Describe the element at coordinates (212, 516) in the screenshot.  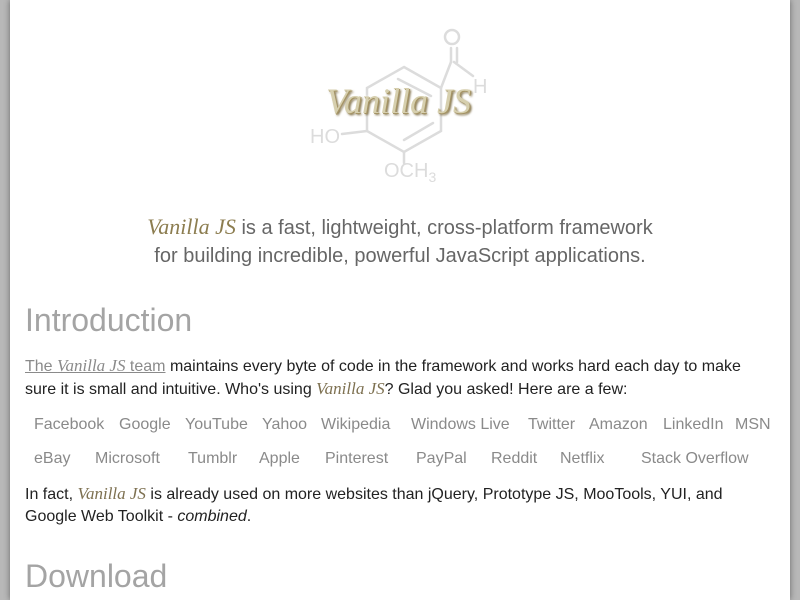
I see `combined-emphasis: combined` at that location.